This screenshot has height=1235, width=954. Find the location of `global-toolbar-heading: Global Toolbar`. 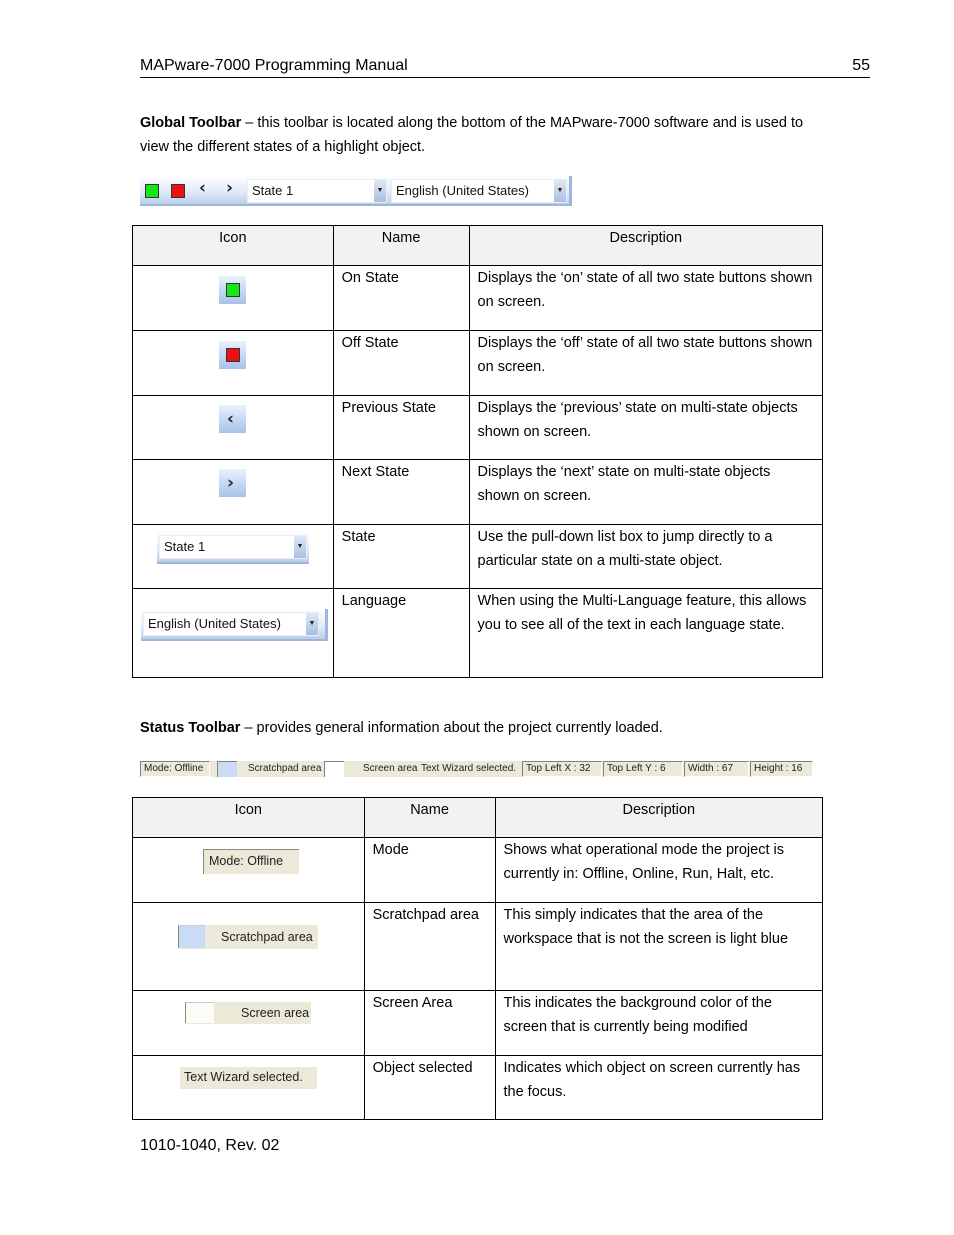

global-toolbar-heading: Global Toolbar is located at coordinates (191, 123).